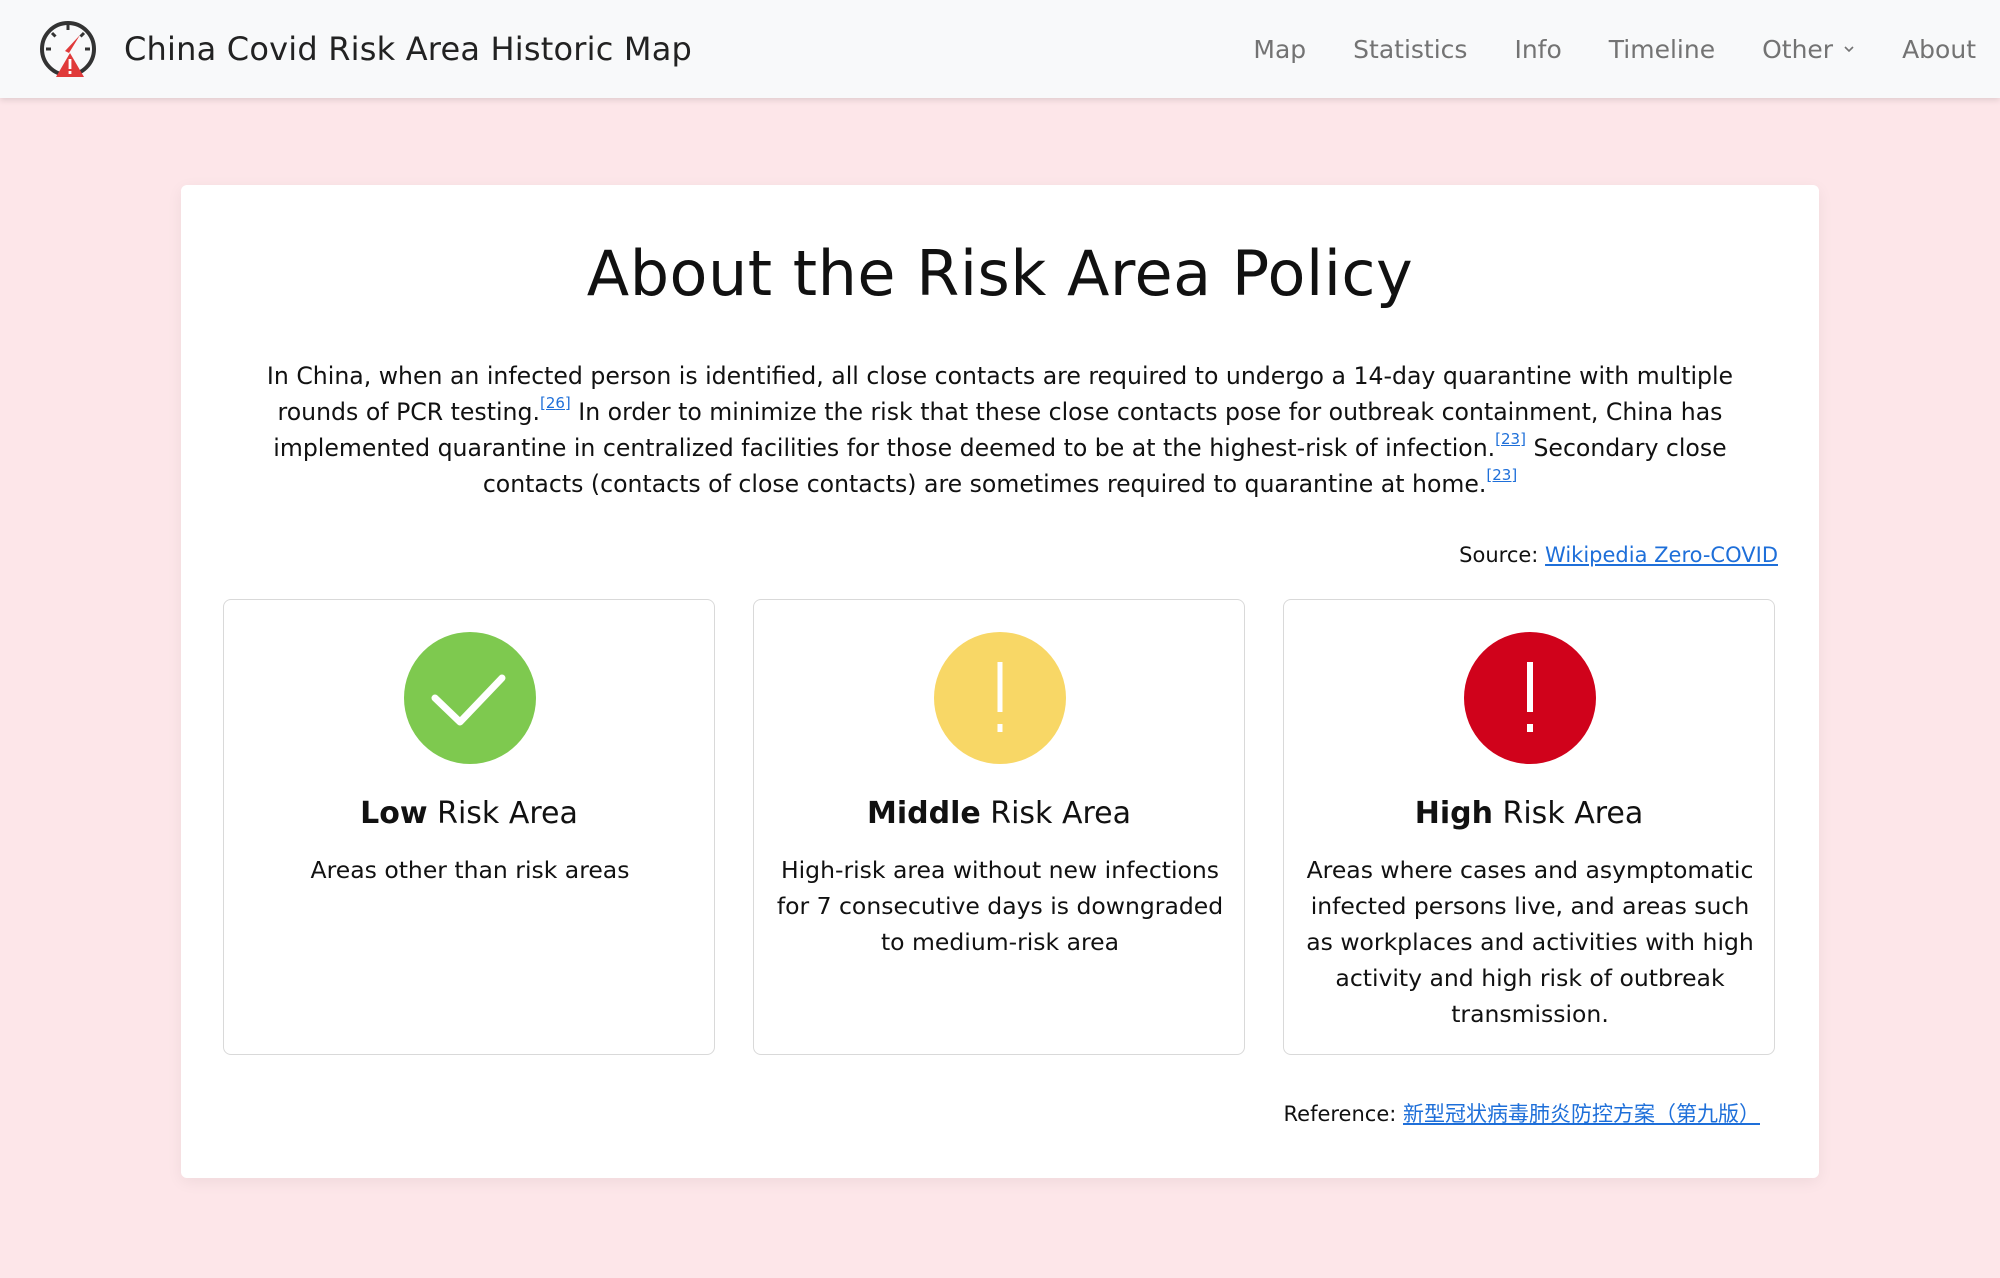  Describe the element at coordinates (1453, 813) in the screenshot. I see `risk-level-label: High` at that location.